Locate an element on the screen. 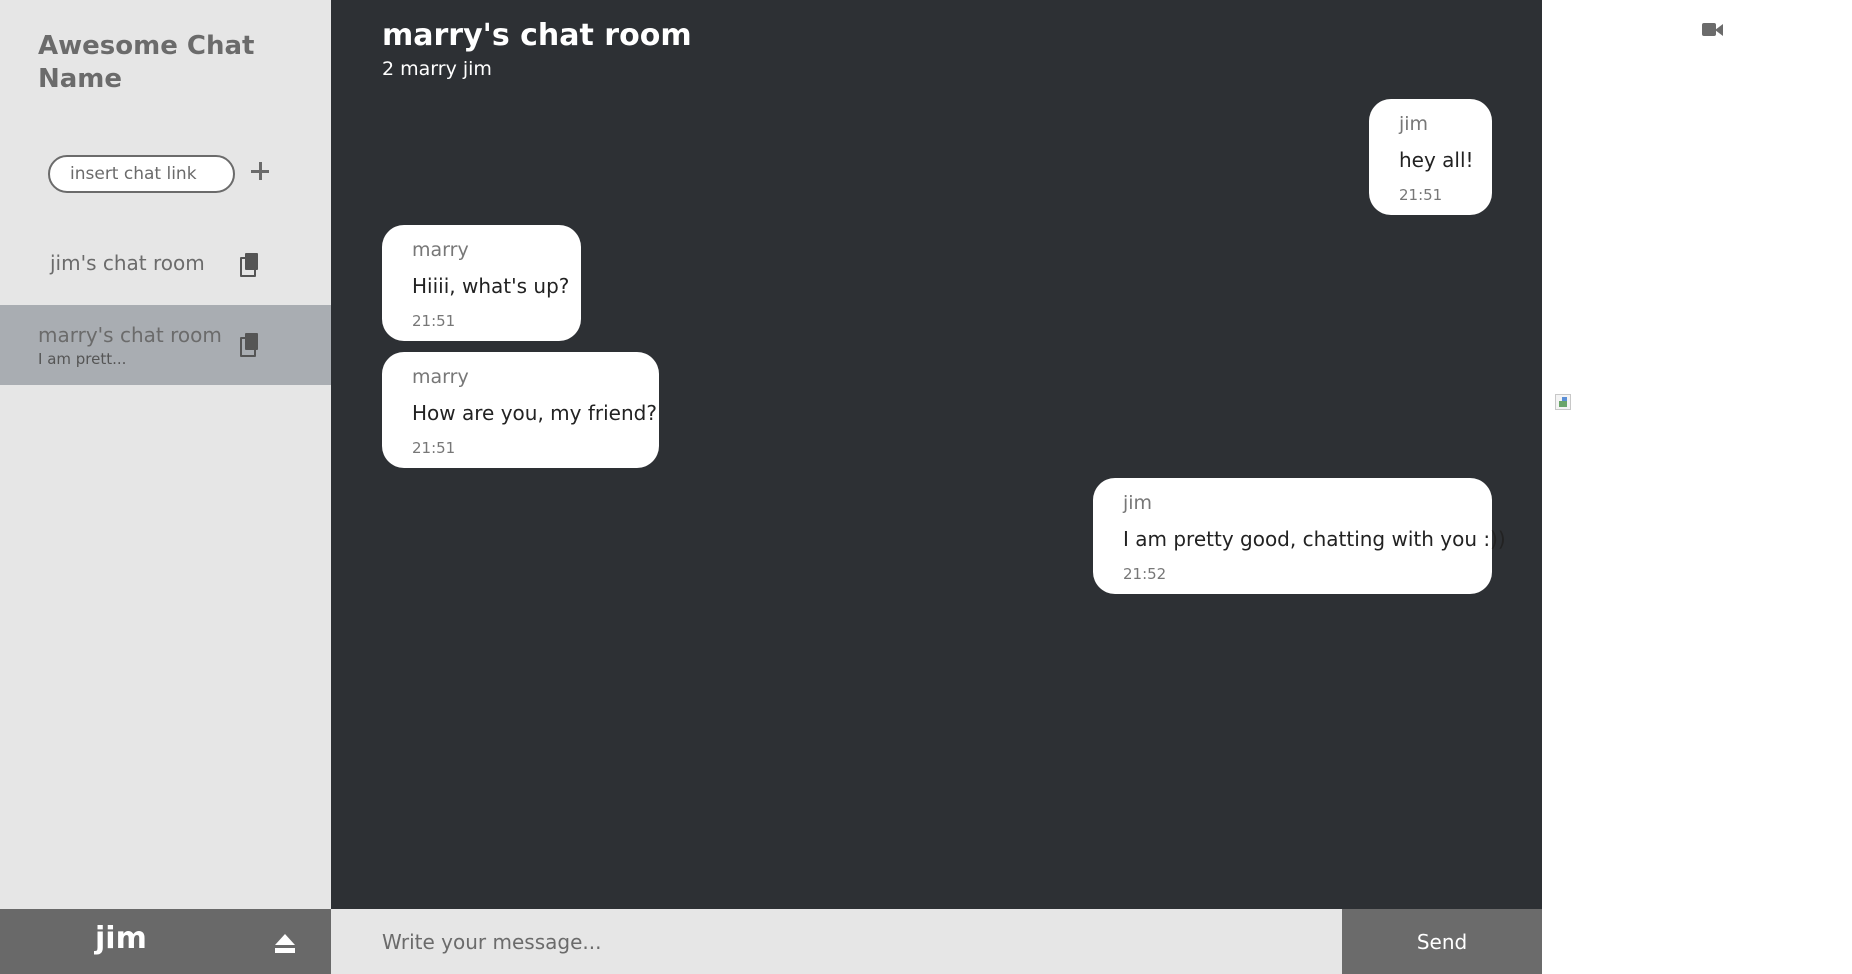 The height and width of the screenshot is (974, 1852). message-bubble: marry How are you, my friend? 21:51 is located at coordinates (520, 410).